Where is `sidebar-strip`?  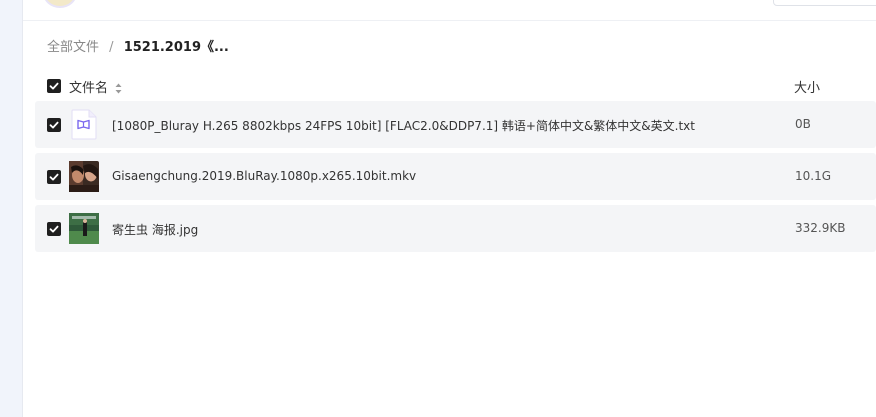 sidebar-strip is located at coordinates (11, 208).